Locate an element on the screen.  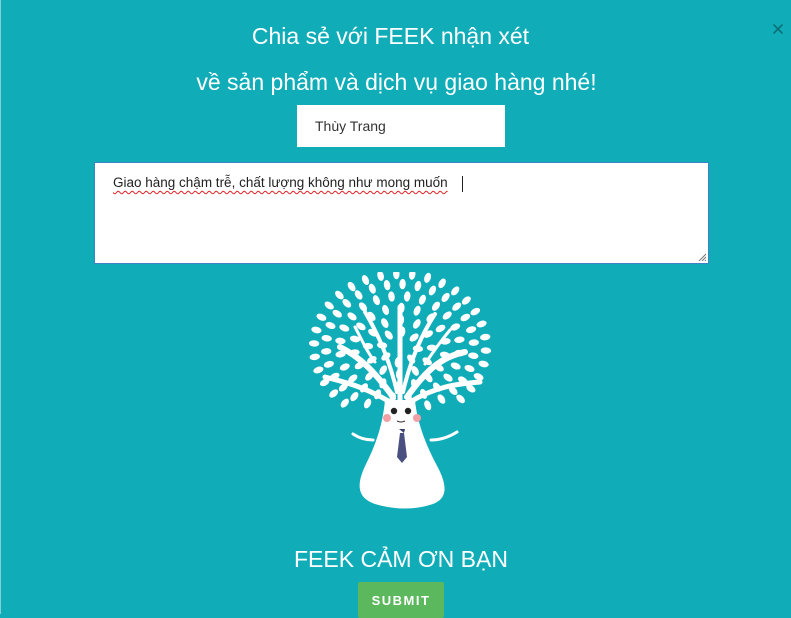
text-caret is located at coordinates (462, 184).